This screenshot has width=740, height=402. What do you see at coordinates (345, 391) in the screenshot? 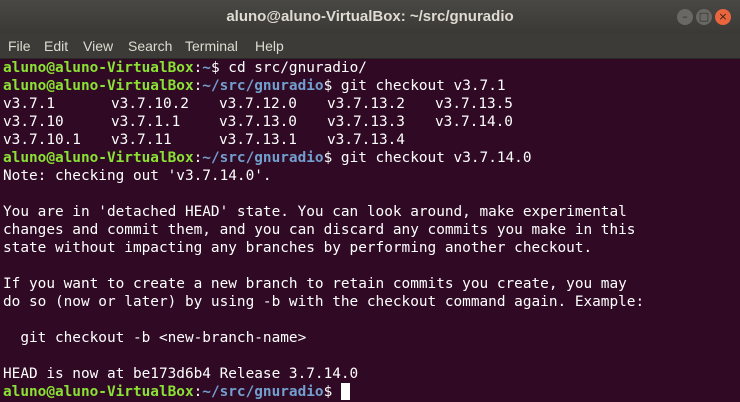
I see `text-cursor` at bounding box center [345, 391].